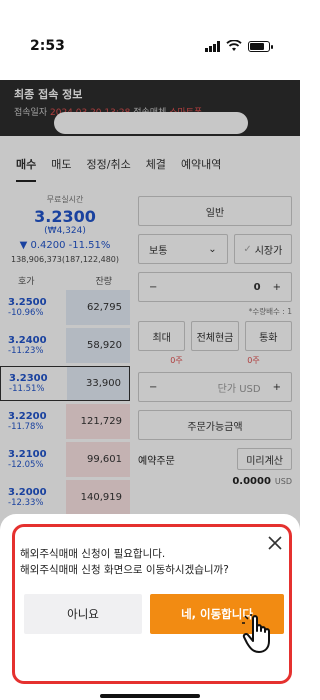  Describe the element at coordinates (260, 46) in the screenshot. I see `battery-icon` at that location.